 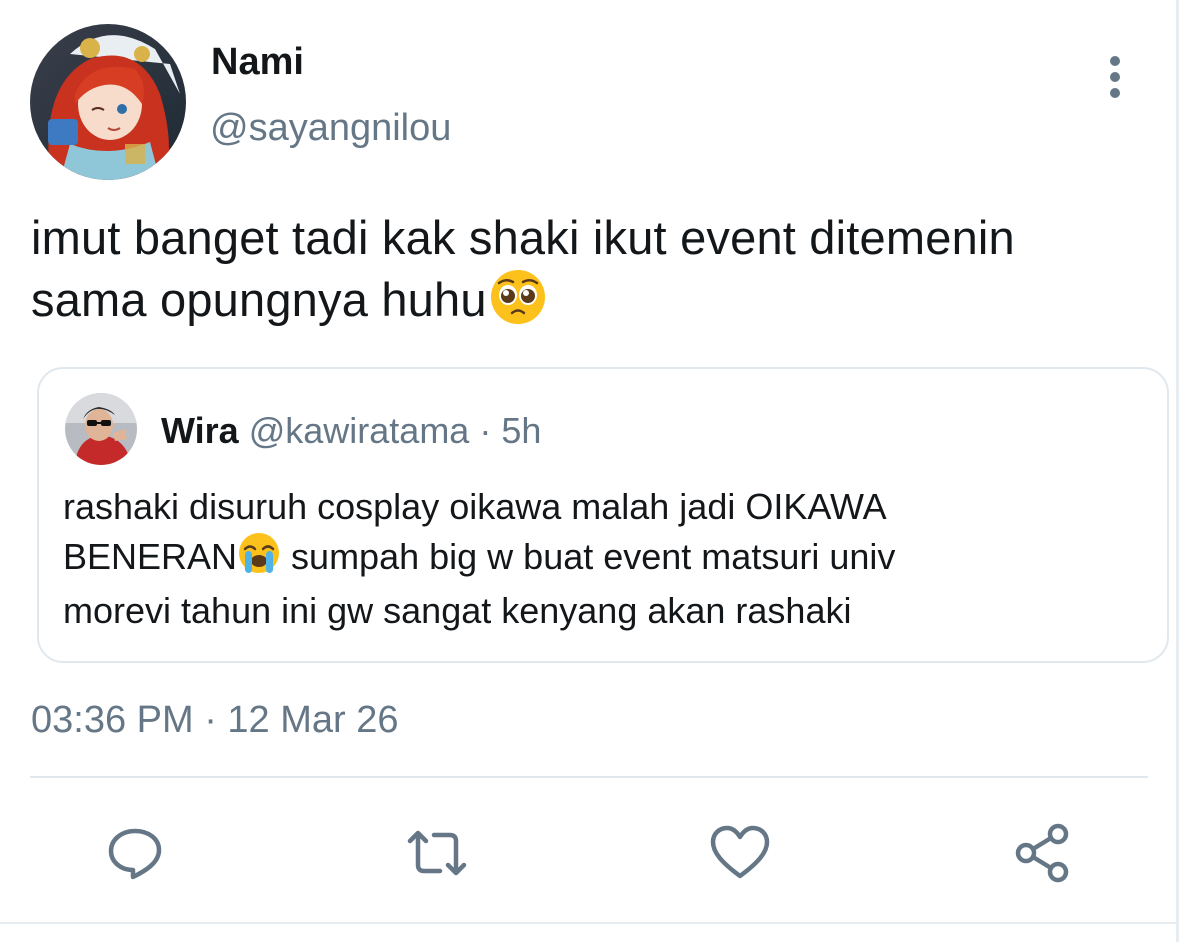 I want to click on quote-text-segment: BENERAN, so click(x=150, y=556).